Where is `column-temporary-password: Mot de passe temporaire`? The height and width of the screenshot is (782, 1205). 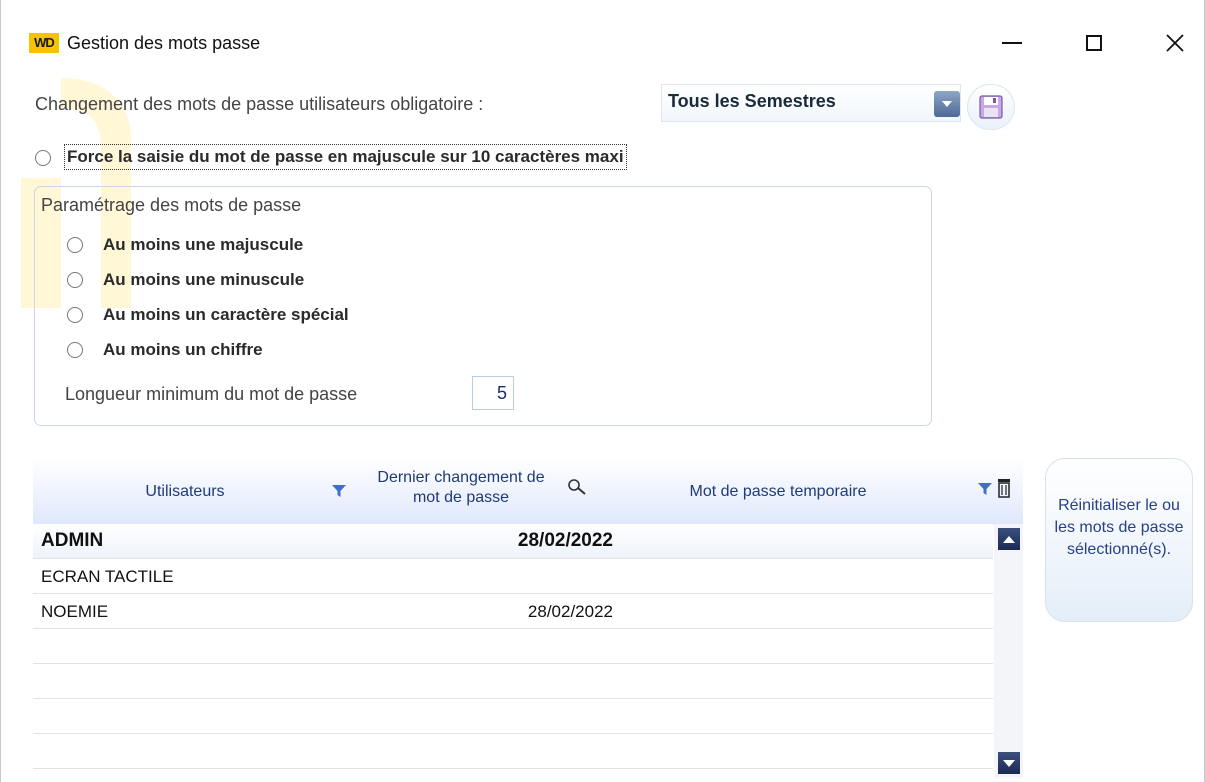
column-temporary-password: Mot de passe temporaire is located at coordinates (778, 492).